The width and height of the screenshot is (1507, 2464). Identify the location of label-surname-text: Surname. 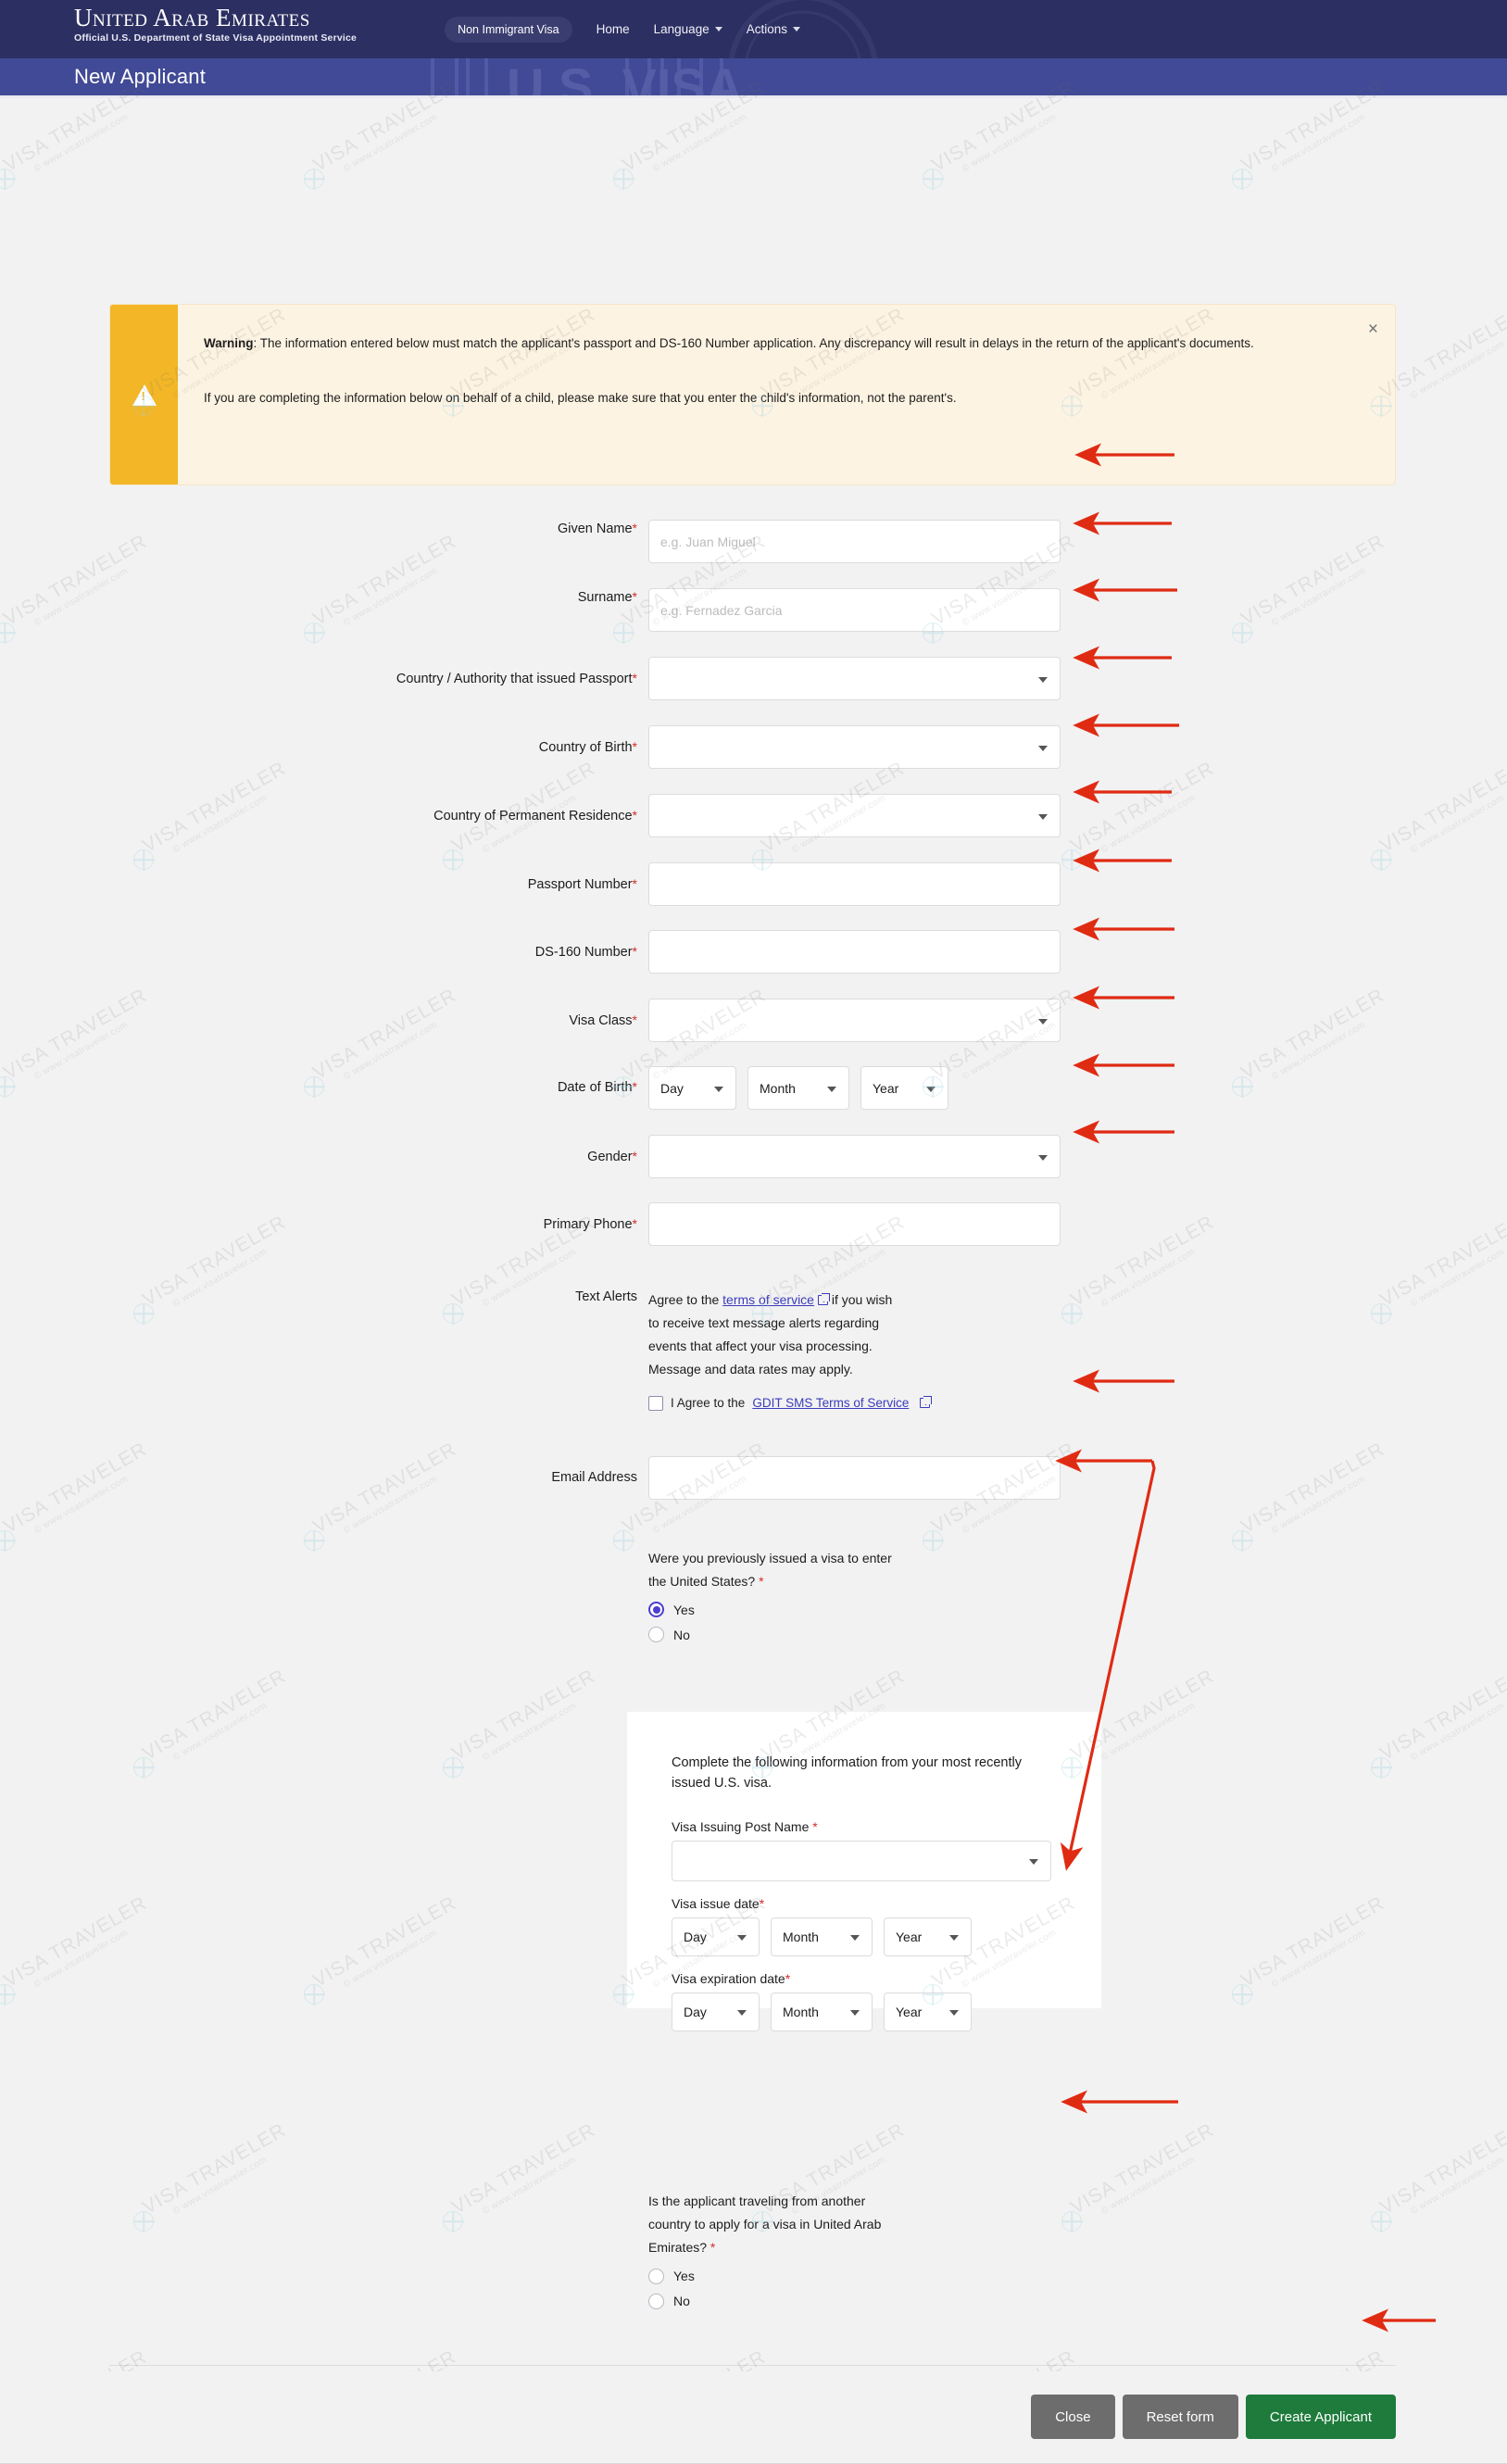
(605, 597).